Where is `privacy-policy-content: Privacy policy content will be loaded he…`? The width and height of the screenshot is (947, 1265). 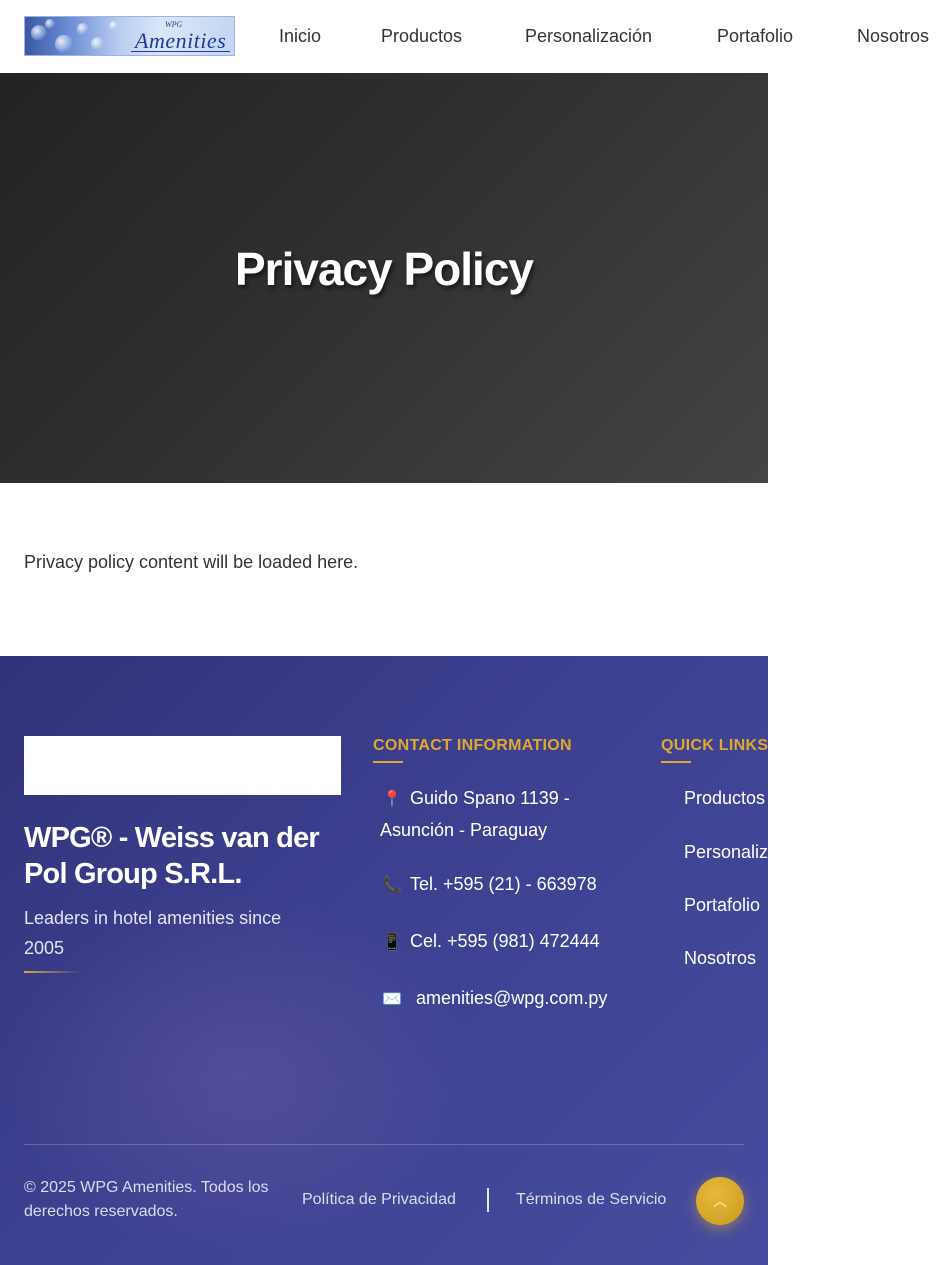
privacy-policy-content: Privacy policy content will be loaded he… is located at coordinates (191, 562).